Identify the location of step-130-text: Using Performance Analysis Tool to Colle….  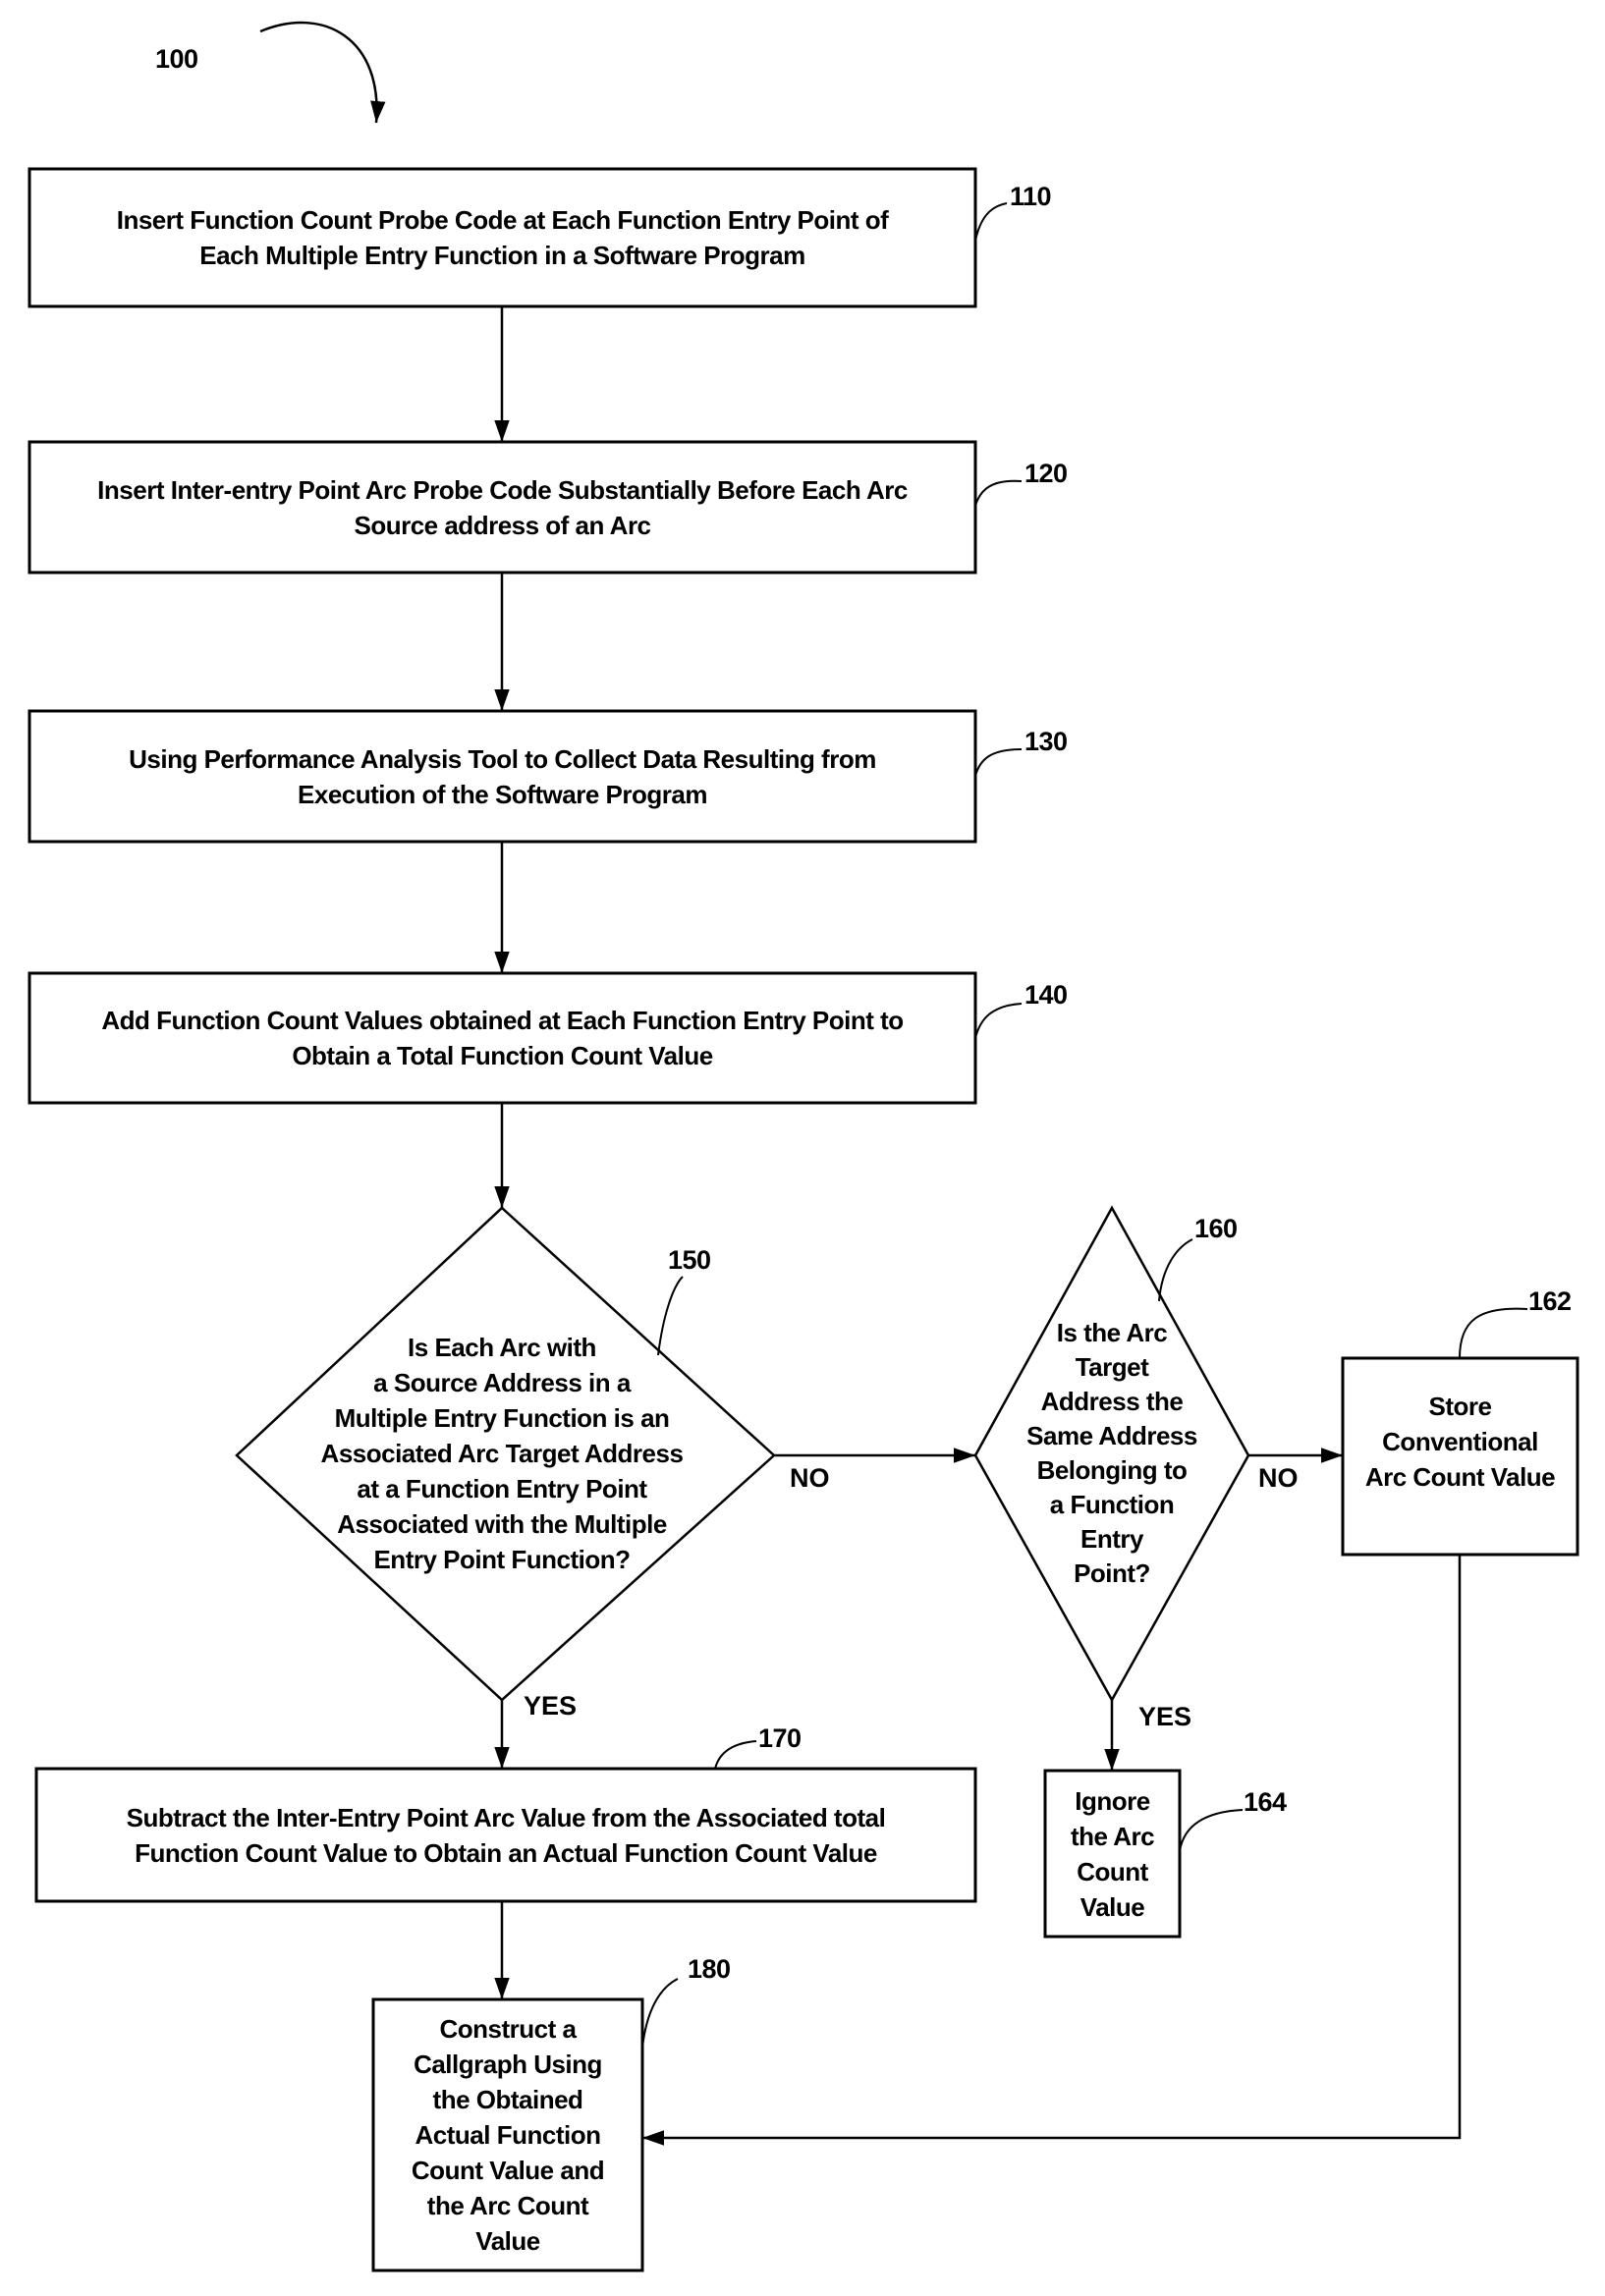
(503, 776).